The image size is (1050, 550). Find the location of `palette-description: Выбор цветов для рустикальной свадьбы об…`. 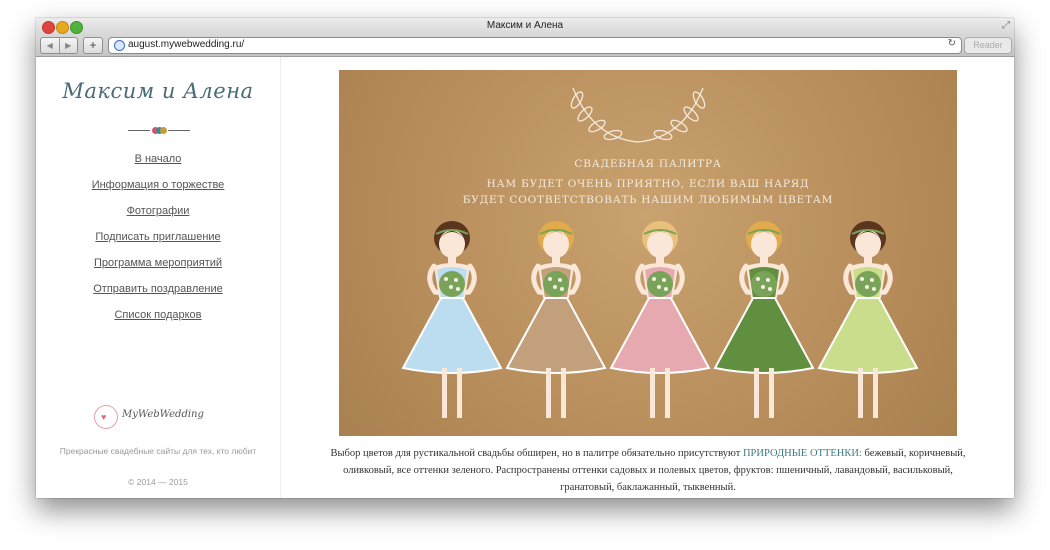

palette-description: Выбор цветов для рустикальной свадьбы об… is located at coordinates (648, 470).